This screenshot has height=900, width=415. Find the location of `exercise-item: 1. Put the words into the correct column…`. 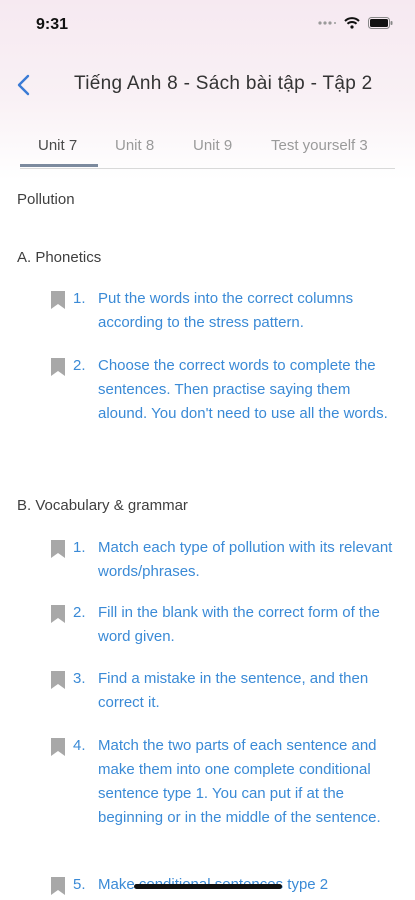

exercise-item: 1. Put the words into the correct column… is located at coordinates (223, 312).